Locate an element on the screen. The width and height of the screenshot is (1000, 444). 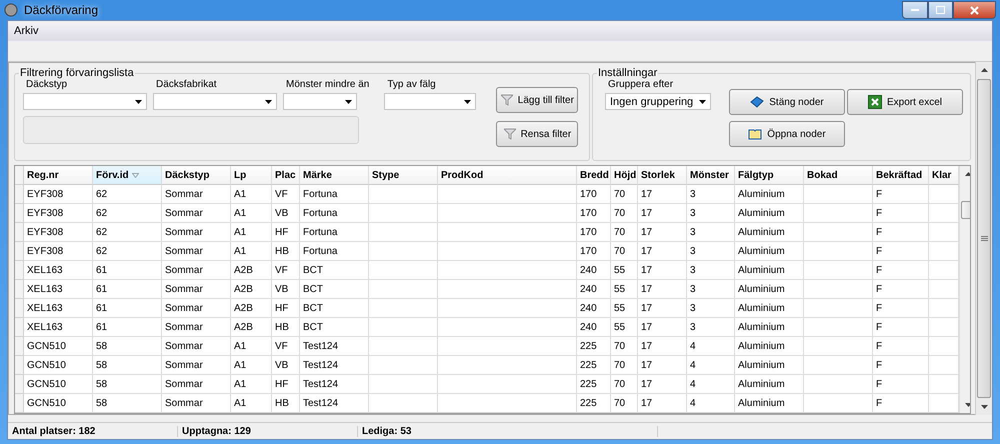
column-header: Mönster is located at coordinates (711, 175).